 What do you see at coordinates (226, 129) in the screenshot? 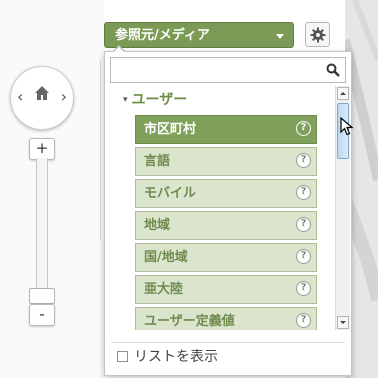
I see `list-item: 市区町村 ?` at bounding box center [226, 129].